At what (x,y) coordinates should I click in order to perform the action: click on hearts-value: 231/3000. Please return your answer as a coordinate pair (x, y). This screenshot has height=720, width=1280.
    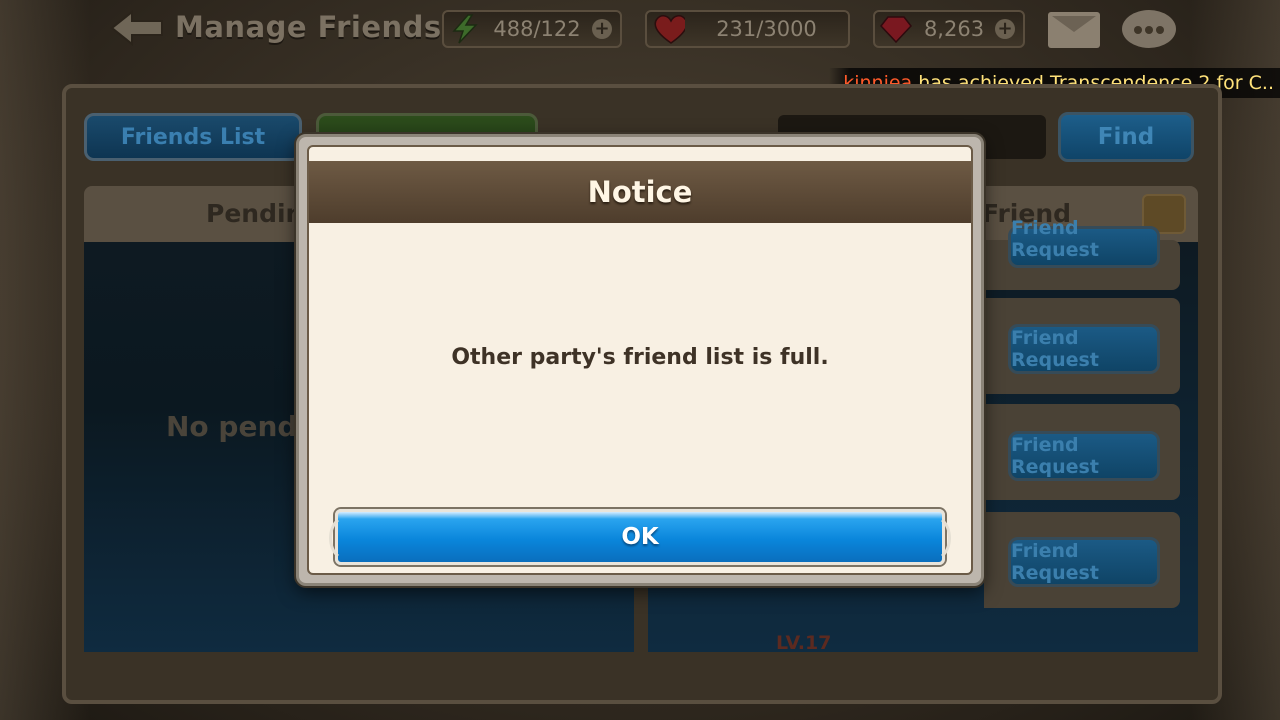
    Looking at the image, I should click on (766, 29).